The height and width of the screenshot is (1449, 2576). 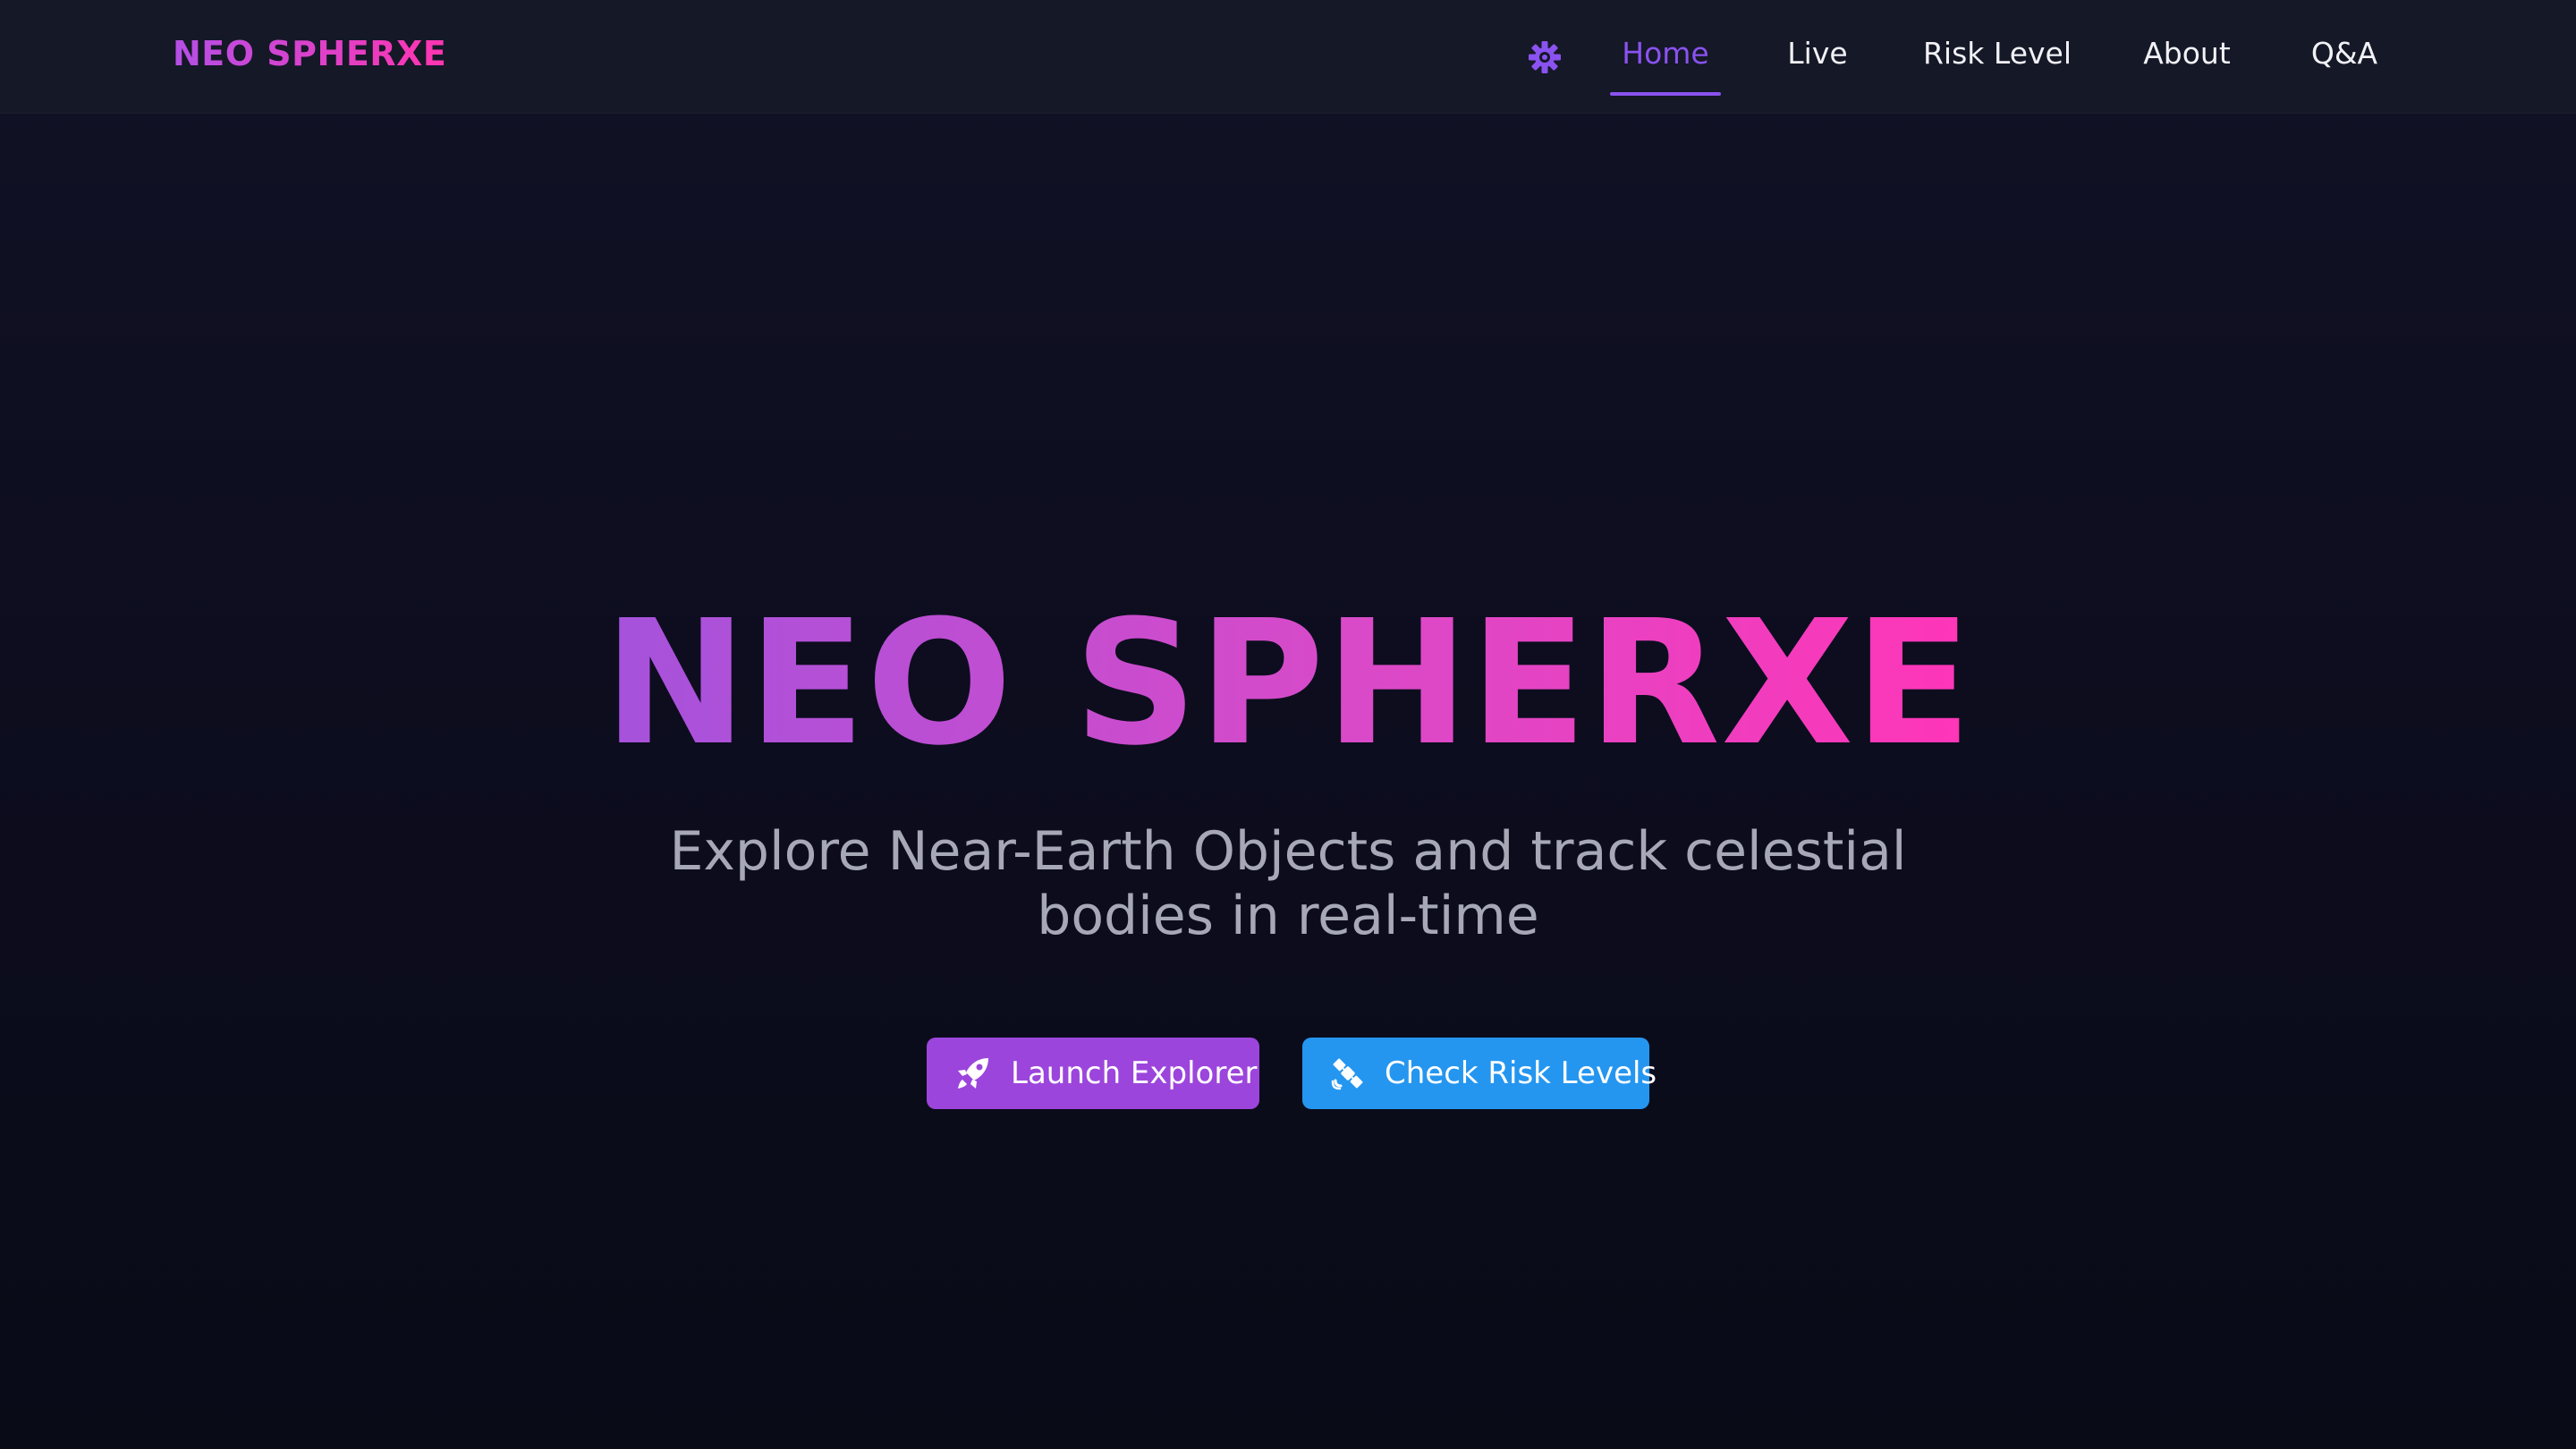 I want to click on nav-item-qa: Q&A, so click(x=2344, y=57).